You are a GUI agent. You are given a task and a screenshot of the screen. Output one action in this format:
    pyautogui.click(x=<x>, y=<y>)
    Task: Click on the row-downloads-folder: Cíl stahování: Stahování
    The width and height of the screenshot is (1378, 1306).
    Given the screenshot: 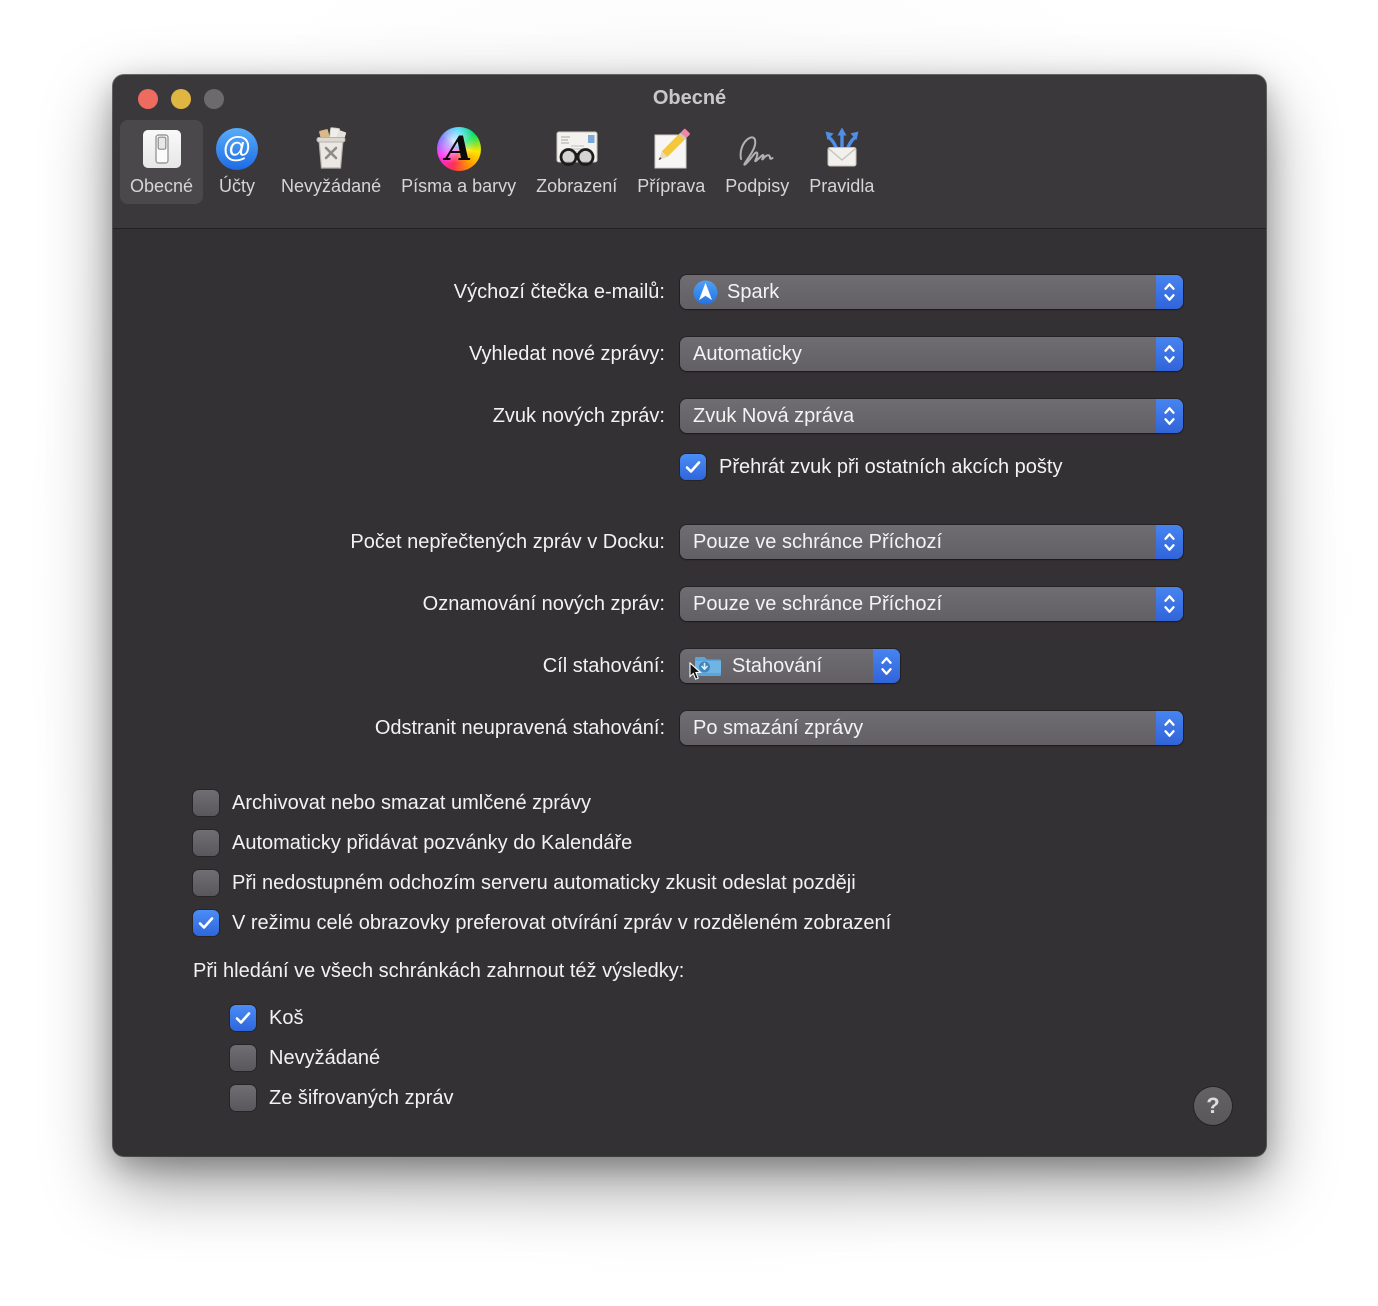 What is the action you would take?
    pyautogui.click(x=689, y=666)
    